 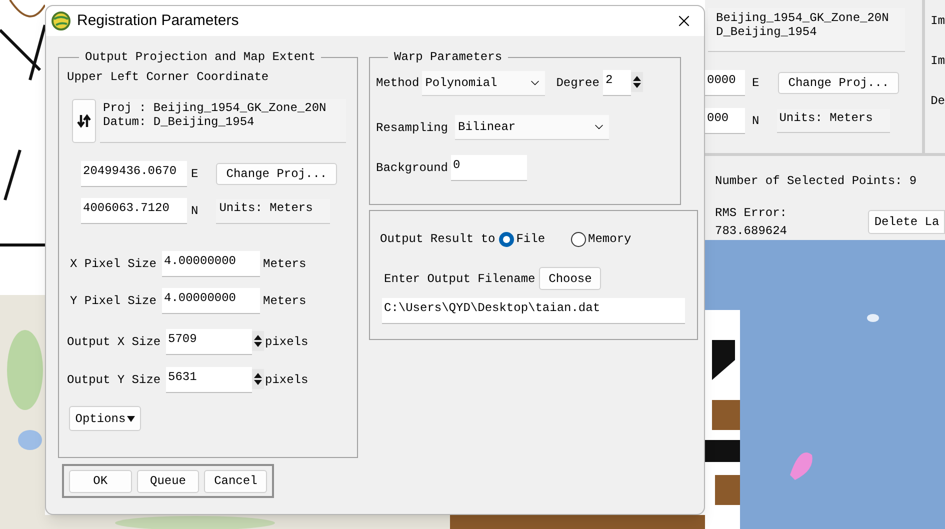 I want to click on field-label: Degree, so click(x=578, y=83).